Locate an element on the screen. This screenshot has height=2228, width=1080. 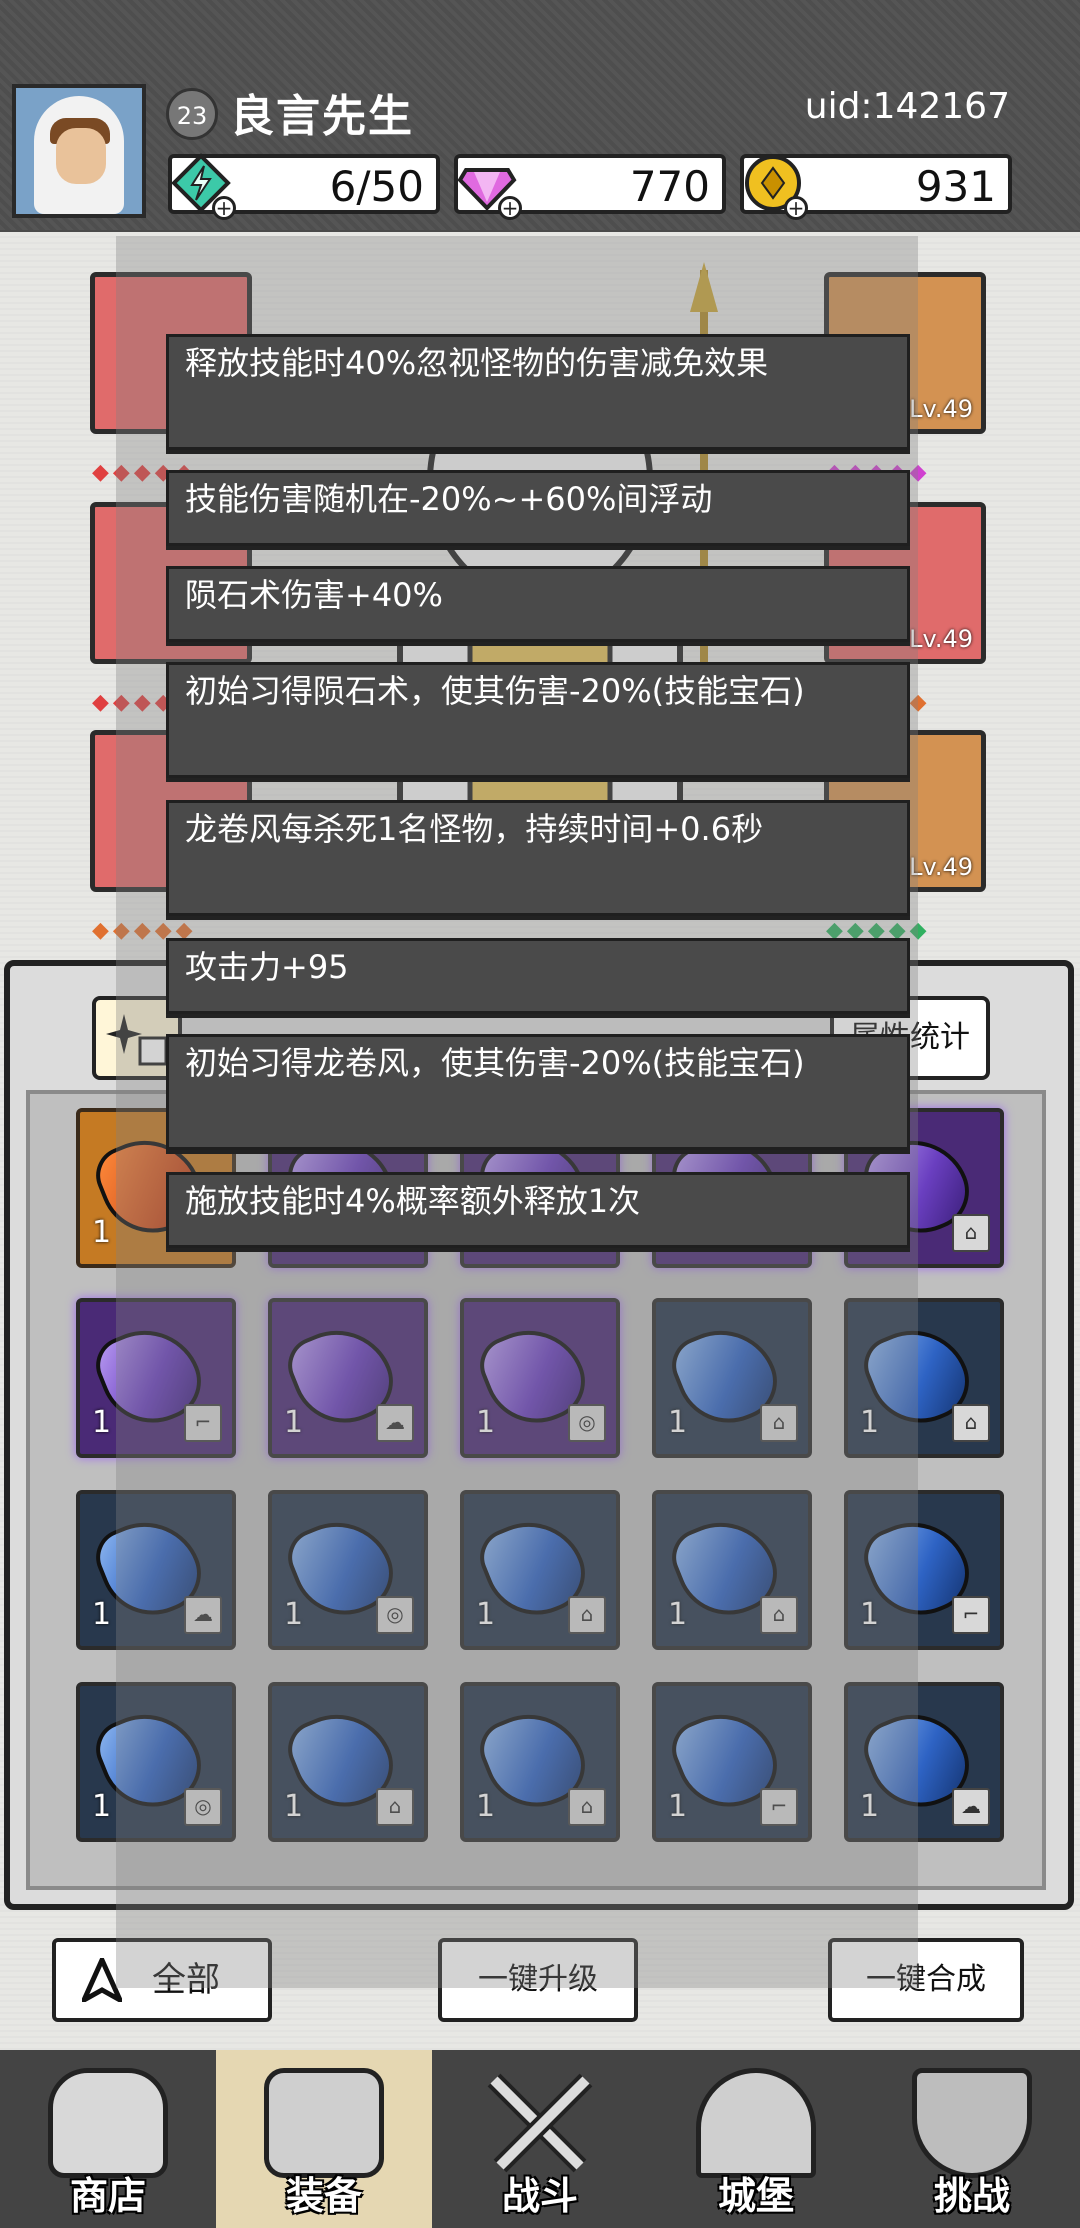
gem-slot-type-icon: ⌐ is located at coordinates (971, 1615).